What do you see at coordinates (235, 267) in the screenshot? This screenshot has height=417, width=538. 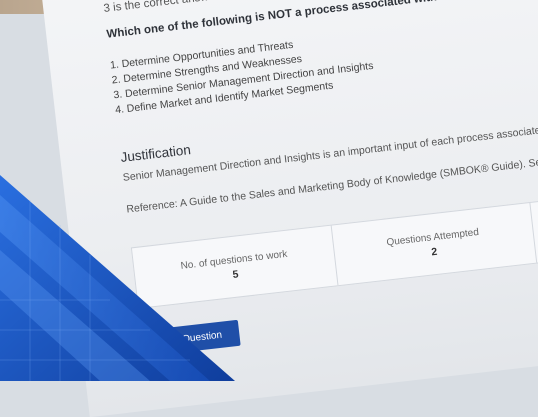 I see `stat-questions-to-work: No. of questions to work 5` at bounding box center [235, 267].